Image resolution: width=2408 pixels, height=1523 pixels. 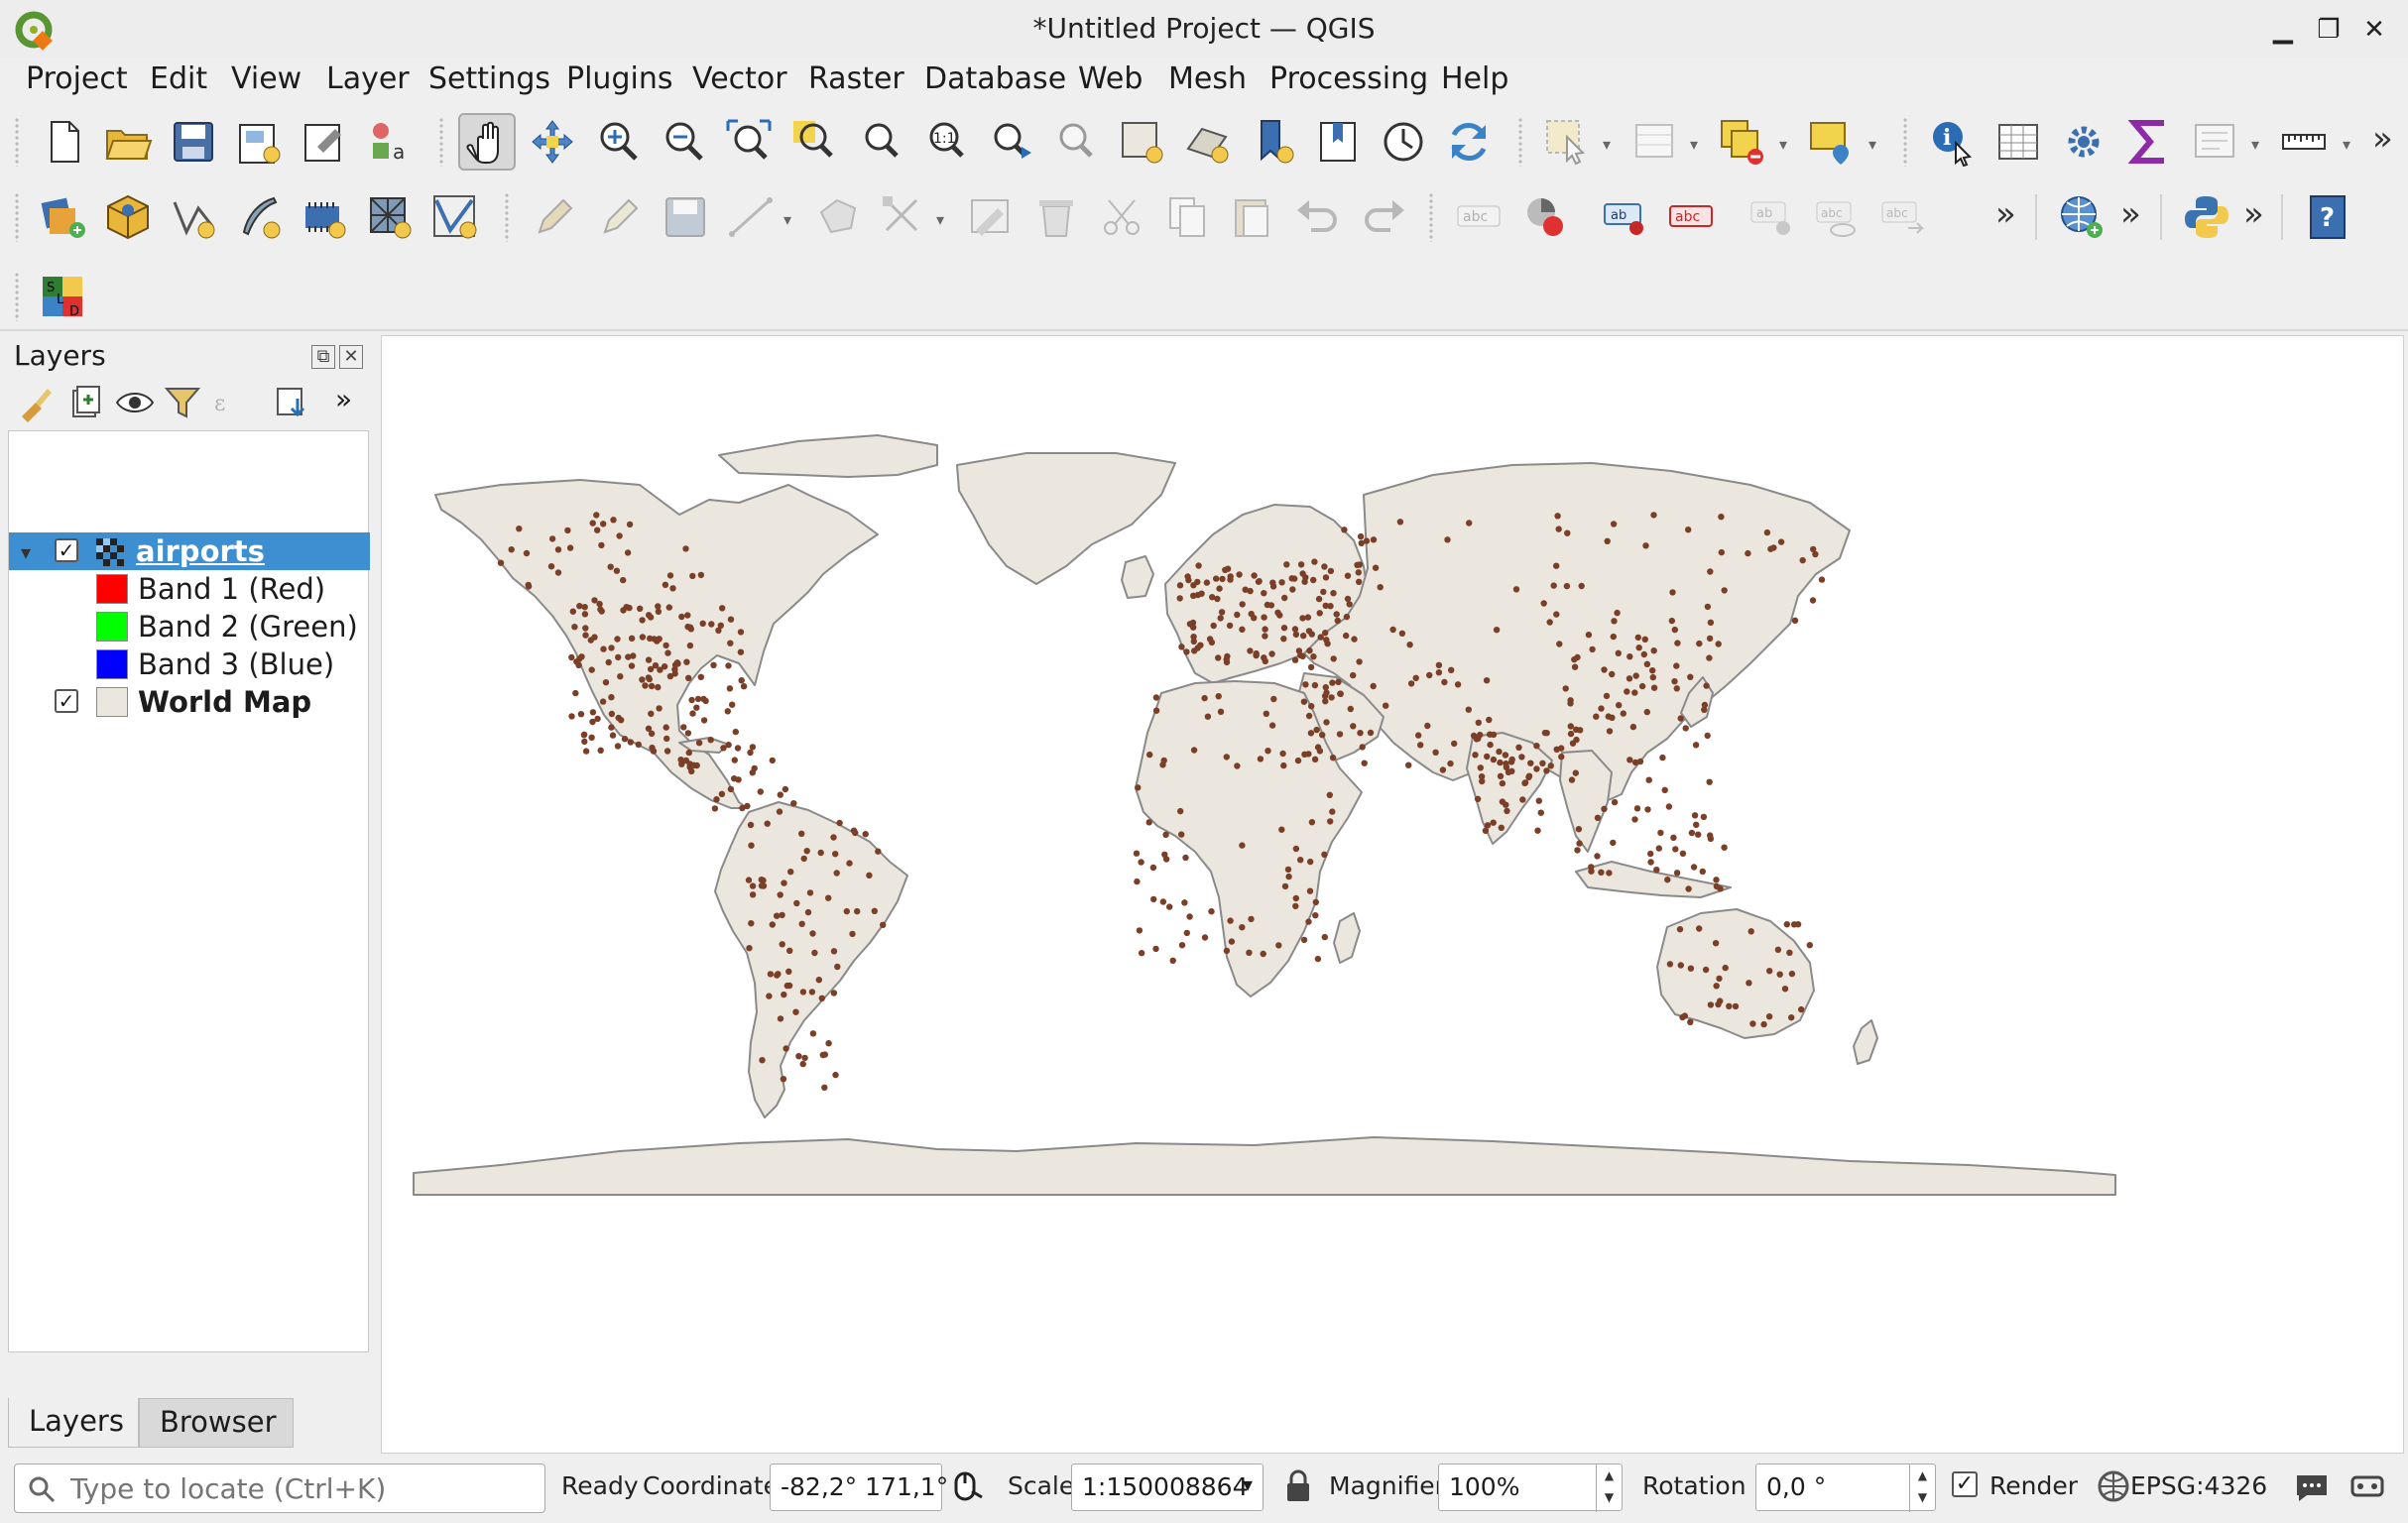 What do you see at coordinates (554, 217) in the screenshot?
I see `edits-pencil-icon` at bounding box center [554, 217].